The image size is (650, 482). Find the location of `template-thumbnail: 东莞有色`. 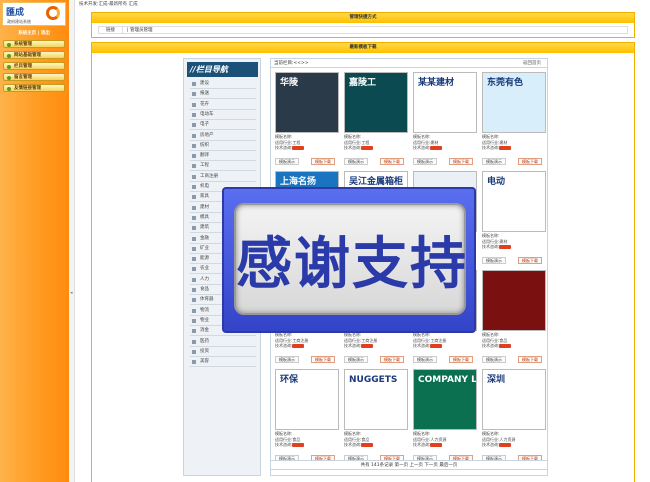

template-thumbnail: 东莞有色 is located at coordinates (514, 102).